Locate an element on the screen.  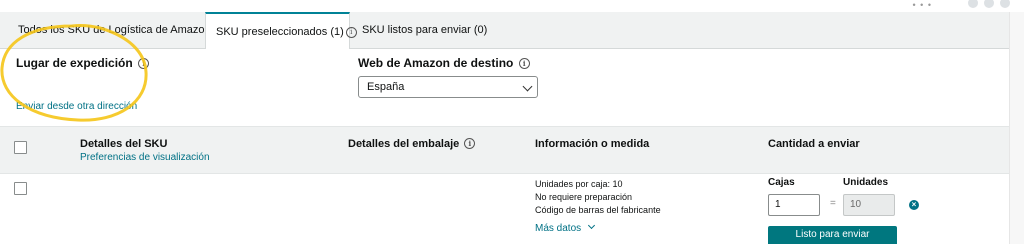
column-header-packing: Detalles del embalaje i is located at coordinates (412, 144).